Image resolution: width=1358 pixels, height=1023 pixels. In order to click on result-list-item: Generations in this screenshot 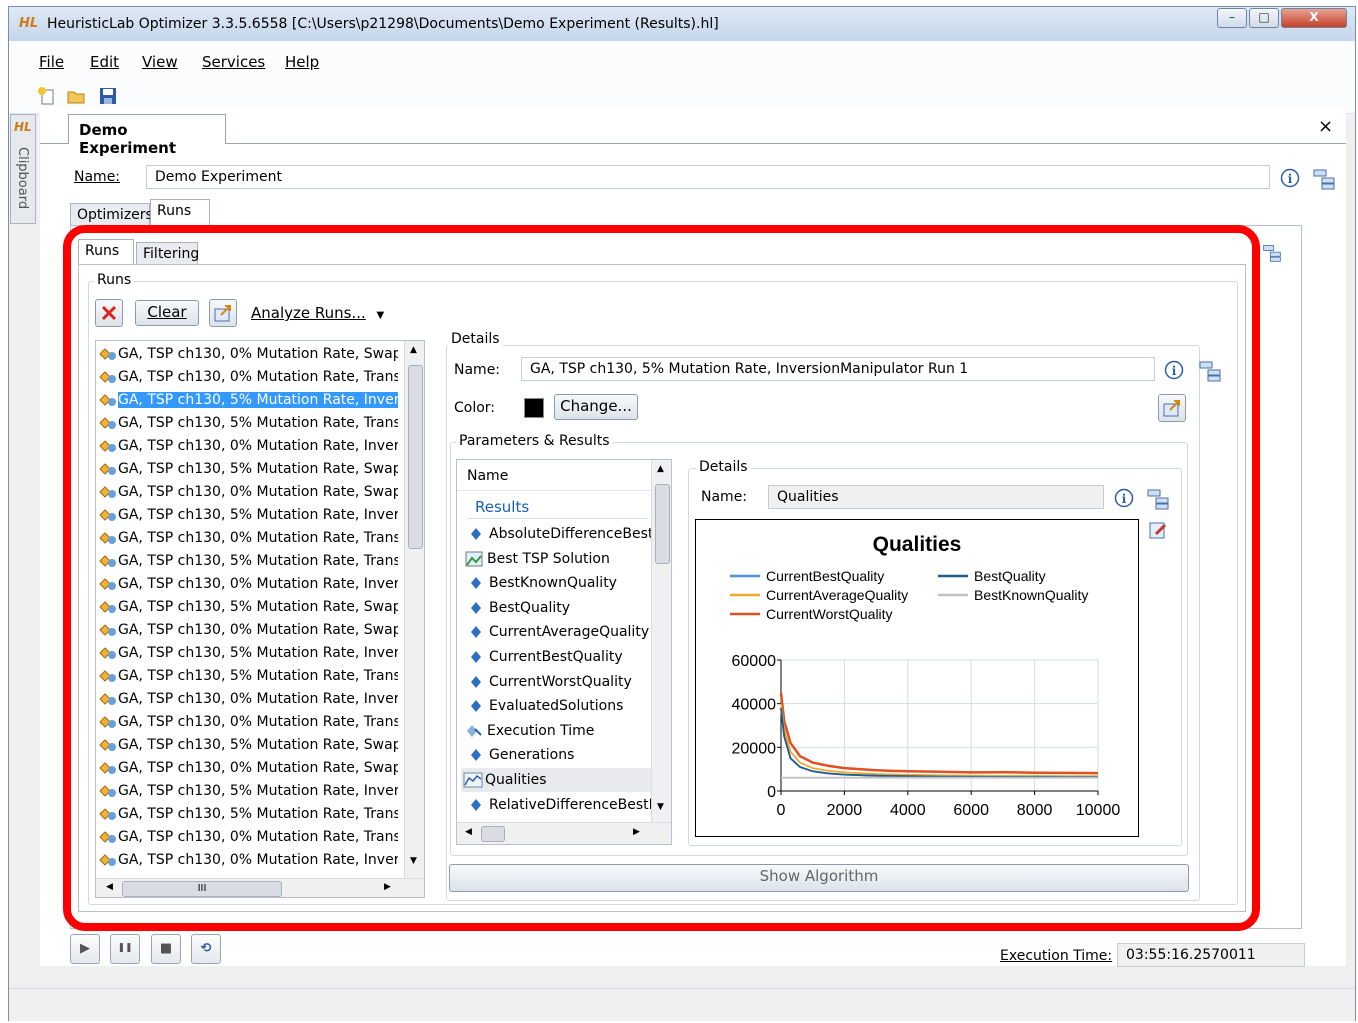, I will do `click(556, 755)`.